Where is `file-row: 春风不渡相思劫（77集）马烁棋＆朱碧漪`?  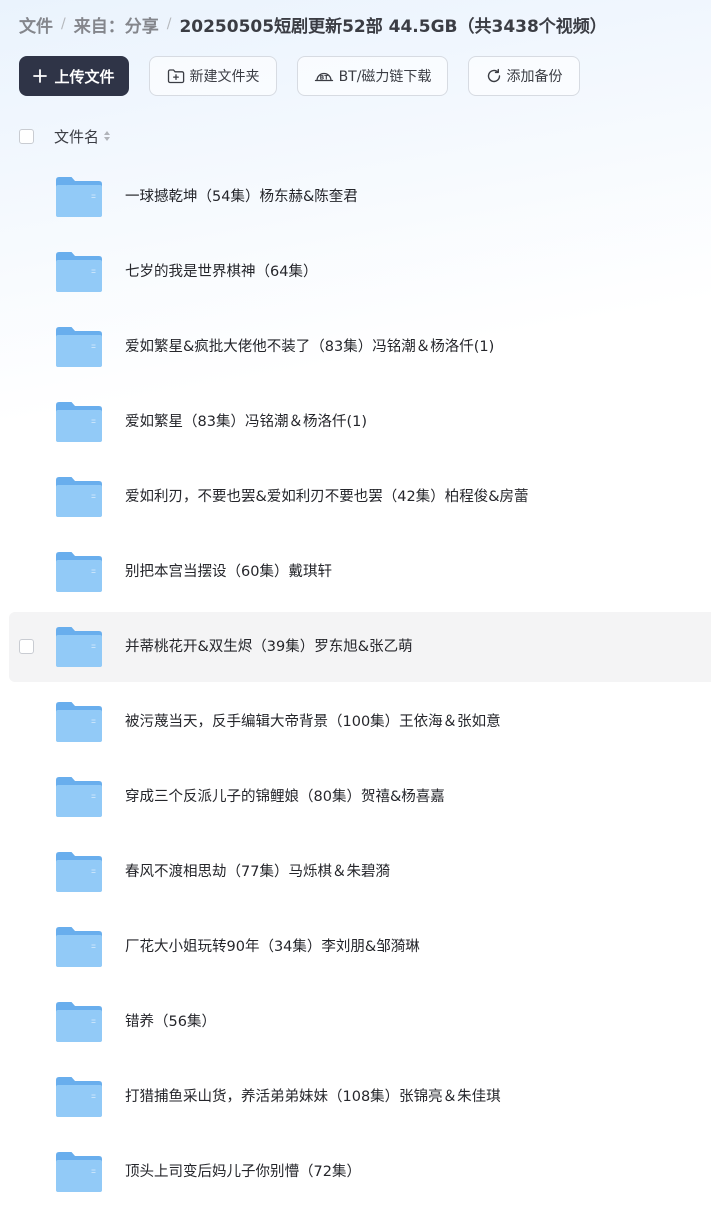
file-row: 春风不渡相思劫（77集）马烁棋＆朱碧漪 is located at coordinates (360, 872).